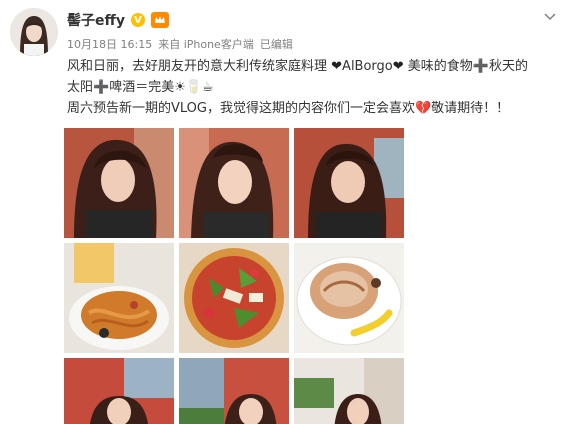  Describe the element at coordinates (194, 87) in the screenshot. I see `emoji-group: ☀🥛☕` at that location.